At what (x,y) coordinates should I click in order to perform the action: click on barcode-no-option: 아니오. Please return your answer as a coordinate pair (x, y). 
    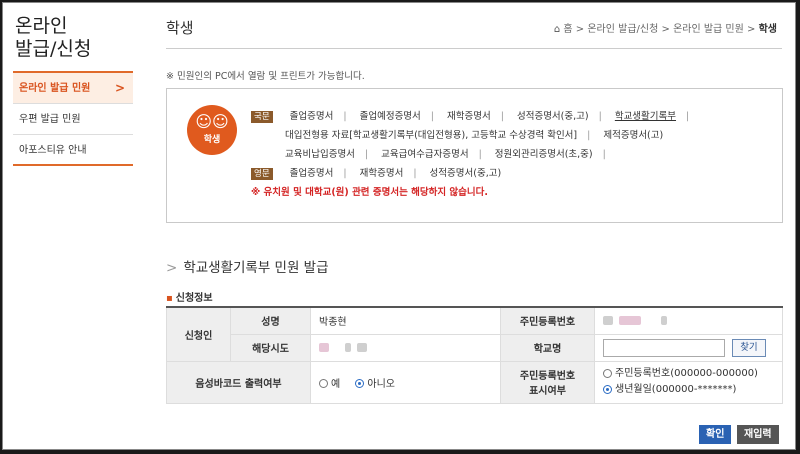
    Looking at the image, I should click on (375, 384).